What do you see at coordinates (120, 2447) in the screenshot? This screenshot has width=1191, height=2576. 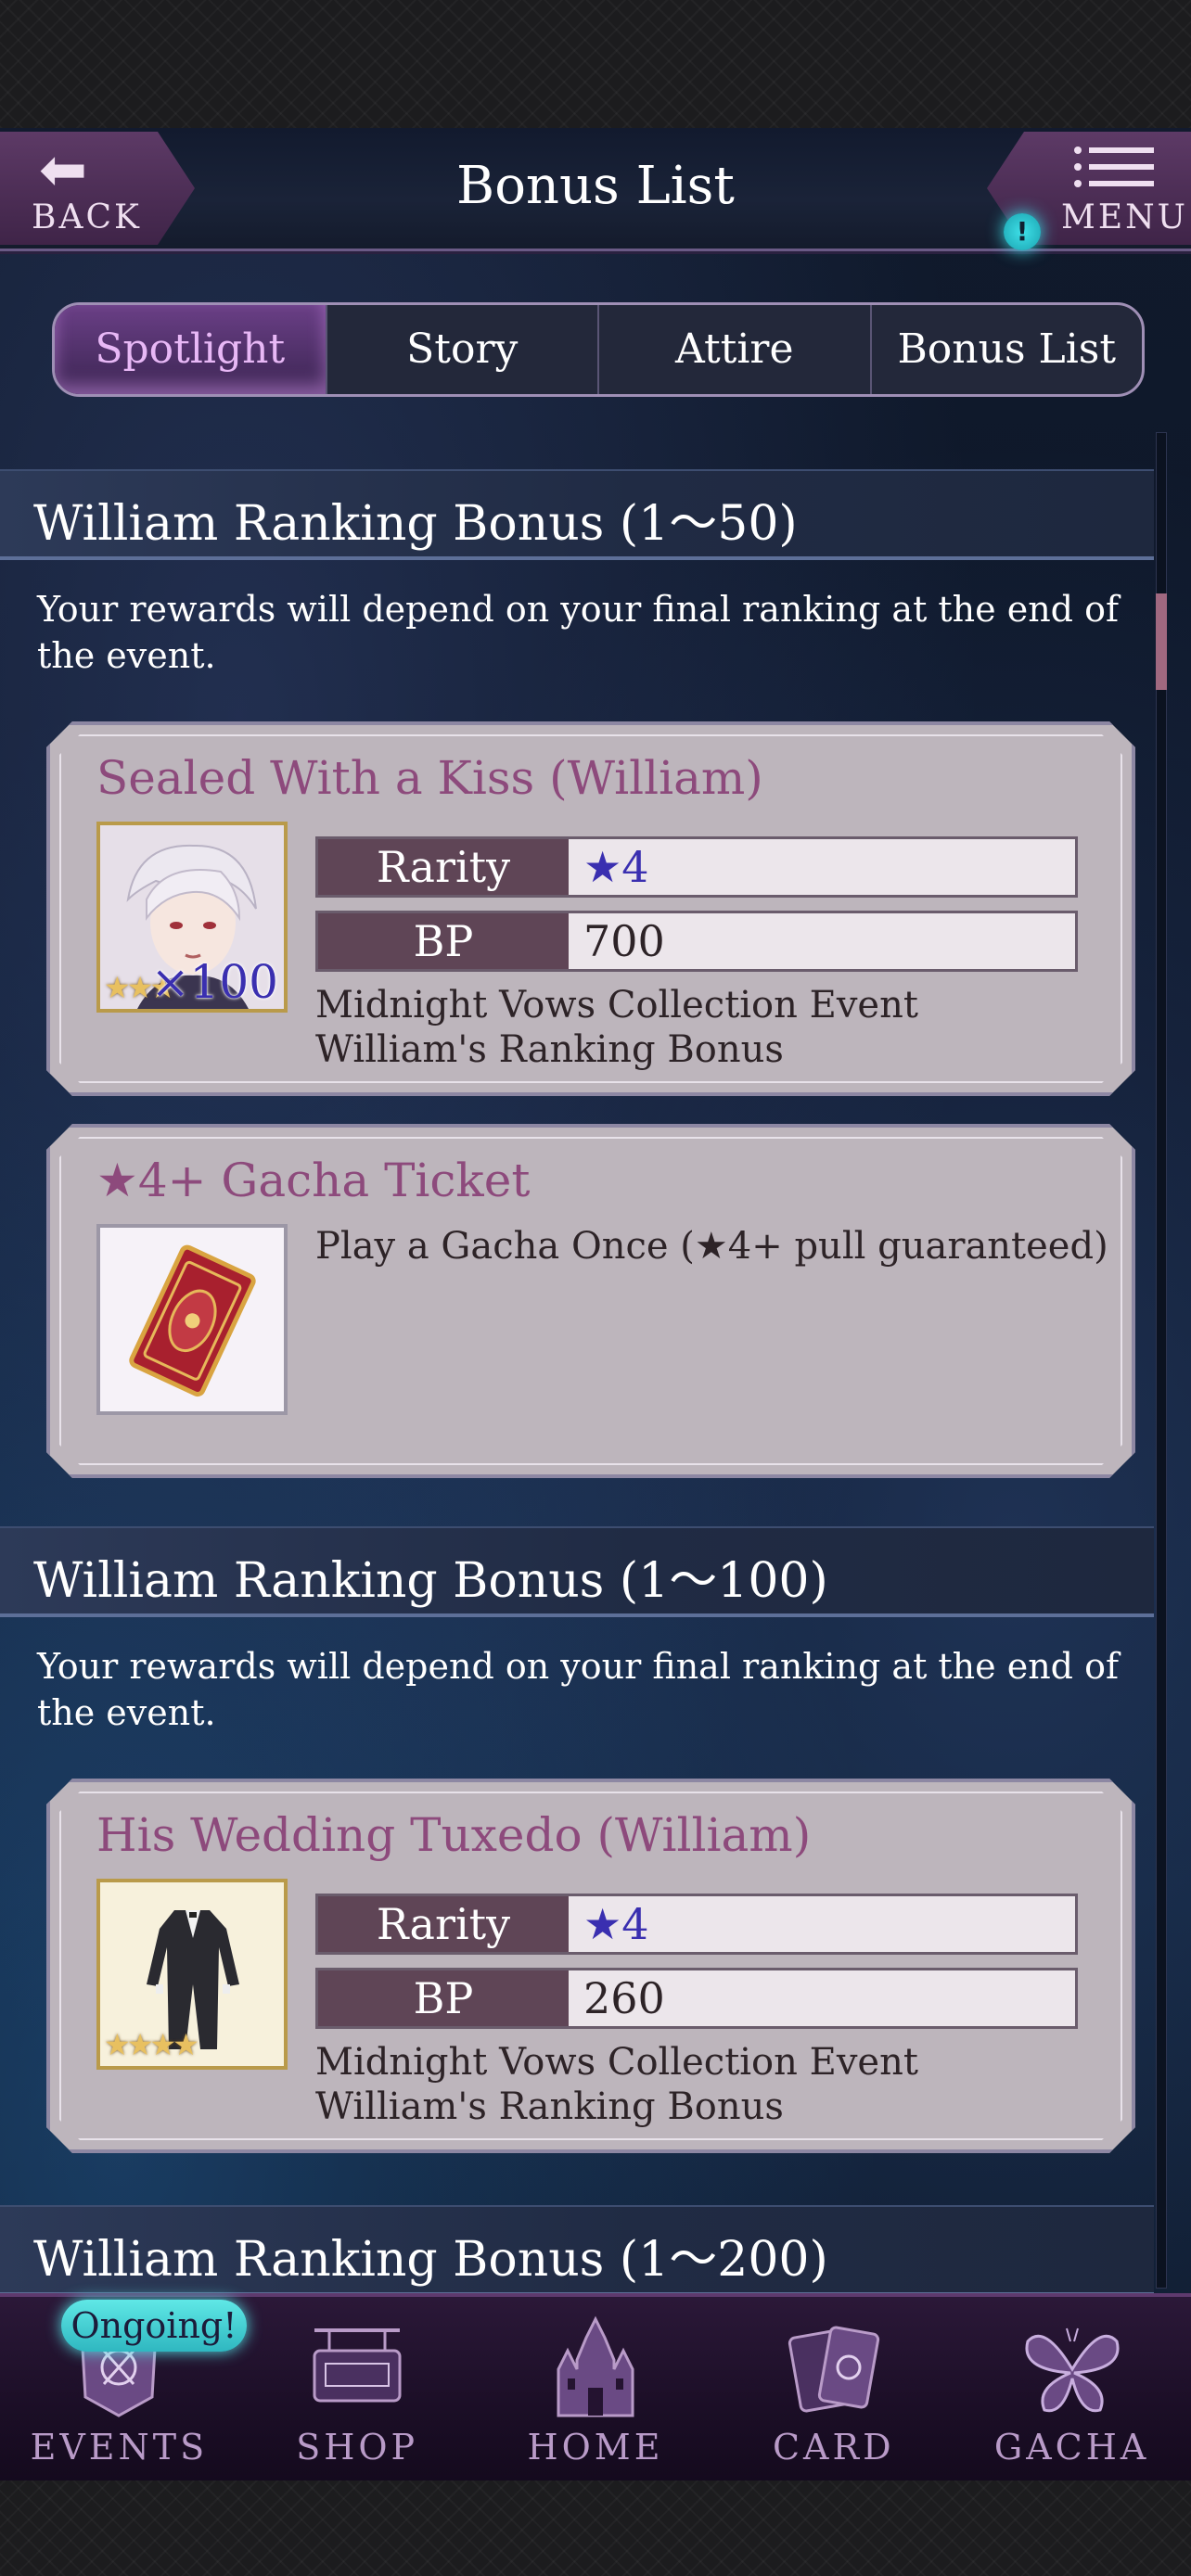 I see `nav-label: EVENTS` at bounding box center [120, 2447].